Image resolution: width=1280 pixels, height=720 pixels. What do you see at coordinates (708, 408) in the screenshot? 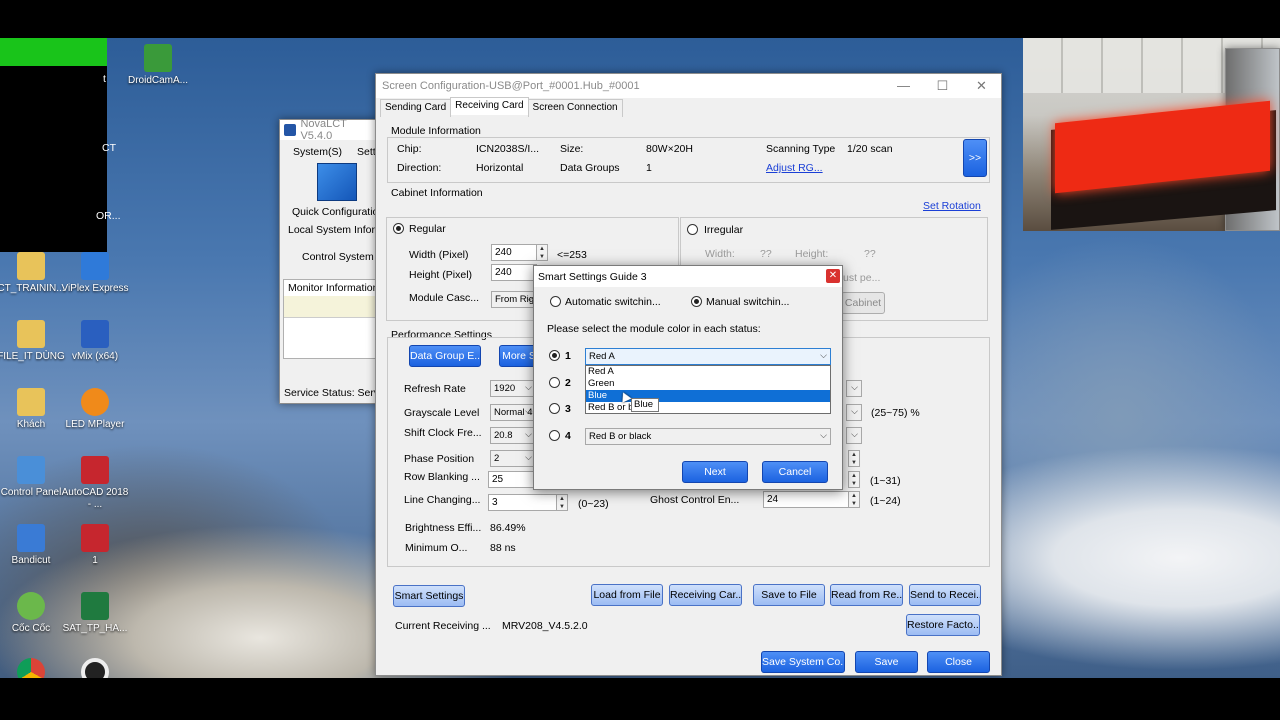
I see `dropdown-option: Red B or b` at bounding box center [708, 408].